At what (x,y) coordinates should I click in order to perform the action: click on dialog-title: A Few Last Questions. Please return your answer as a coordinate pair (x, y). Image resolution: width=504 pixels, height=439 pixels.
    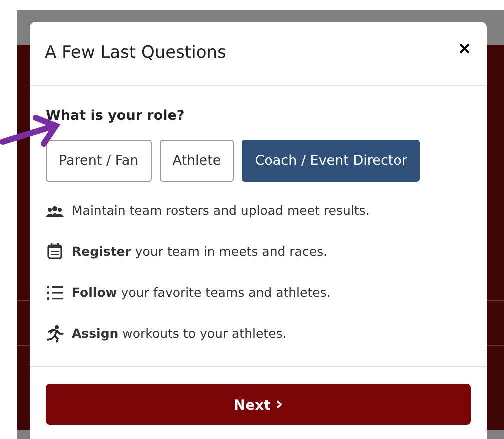
    Looking at the image, I should click on (135, 53).